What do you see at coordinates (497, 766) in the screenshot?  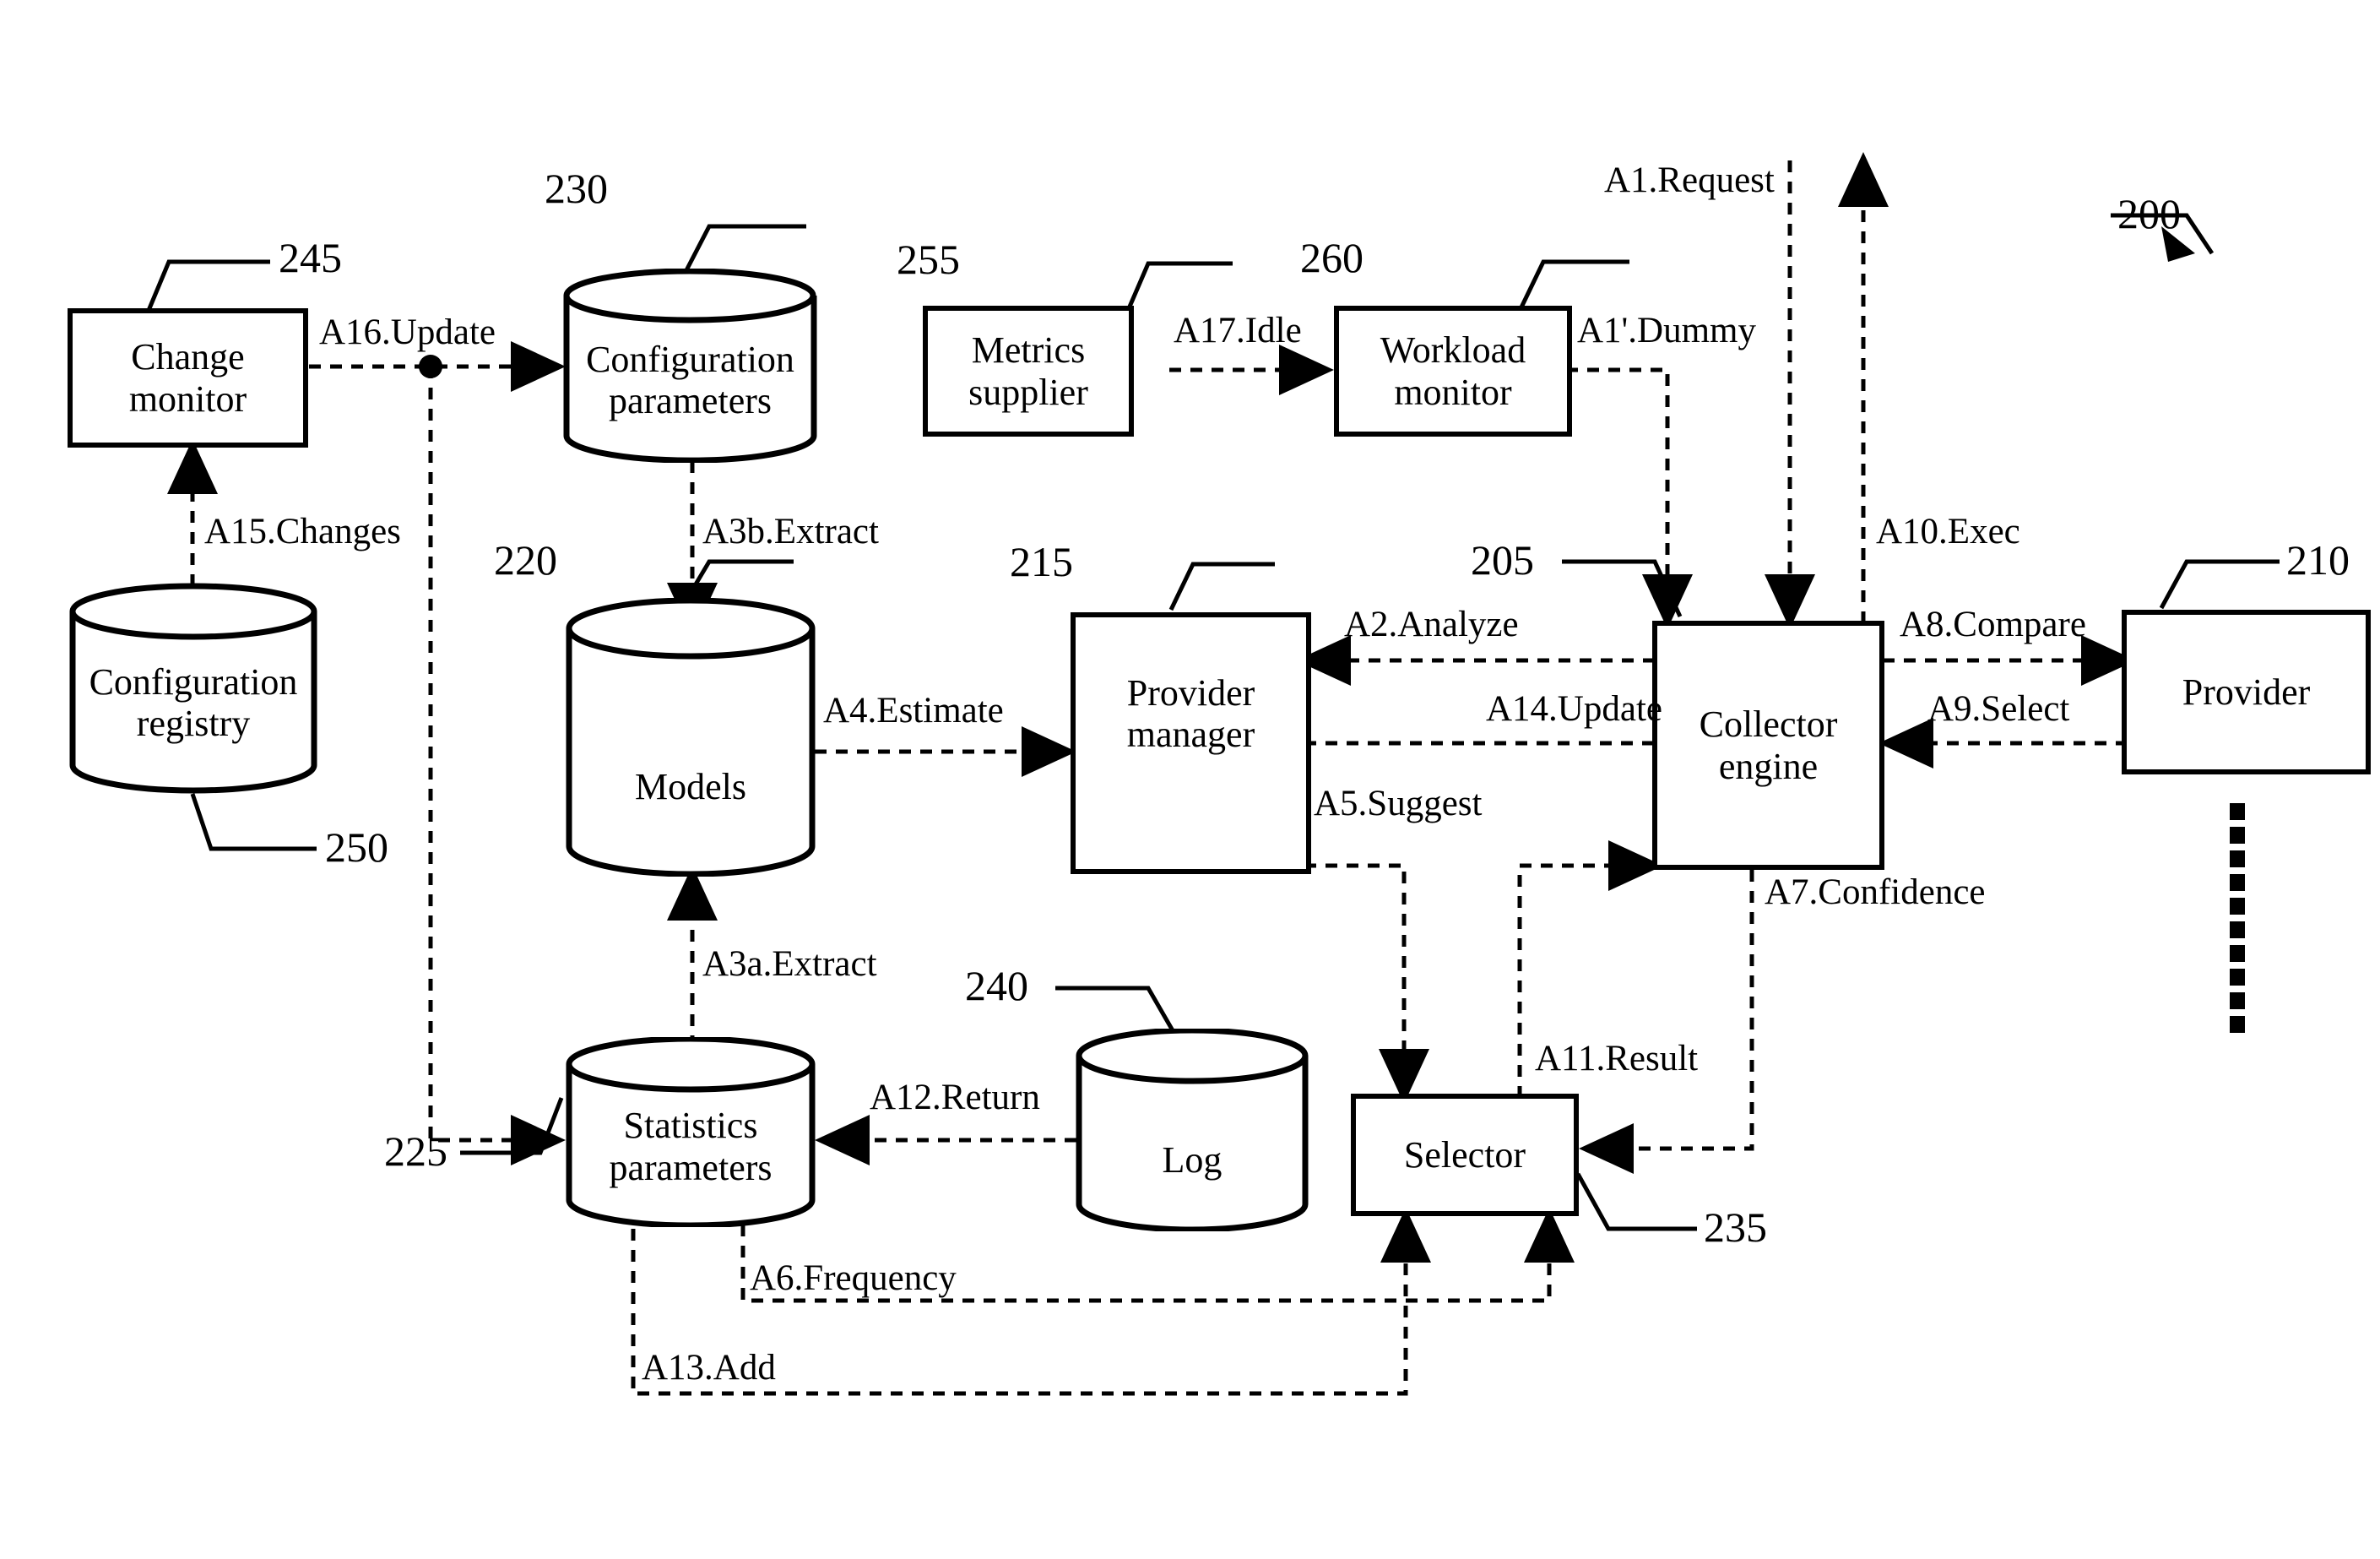 I see `wire-a16-update-branch` at bounding box center [497, 766].